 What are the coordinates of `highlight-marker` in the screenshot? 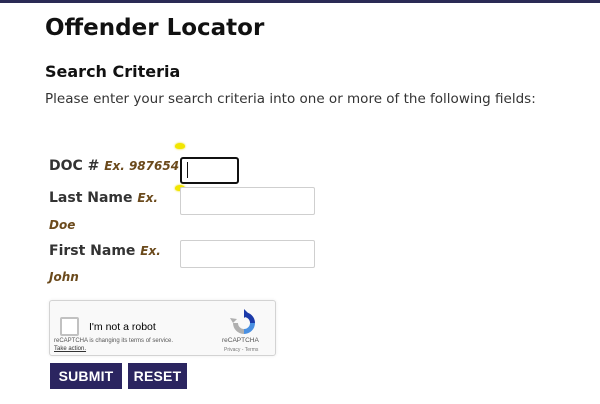 It's located at (180, 146).